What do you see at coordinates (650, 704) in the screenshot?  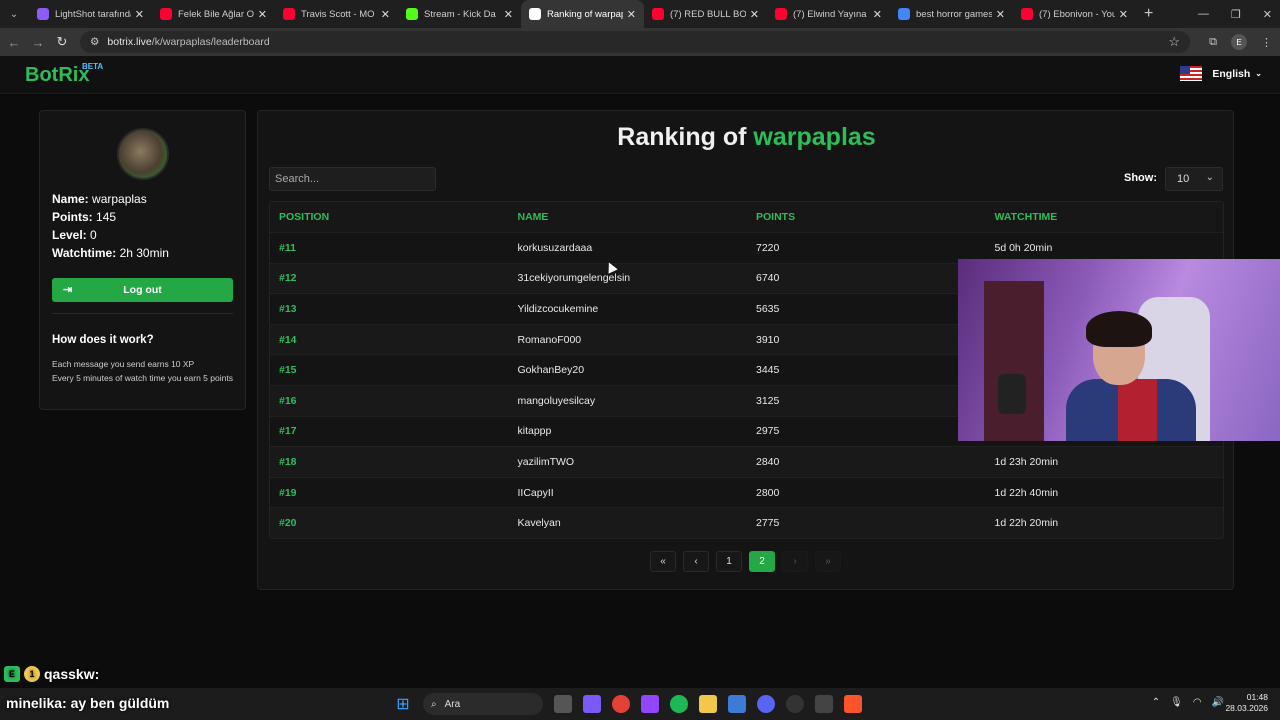 I see `twitch-icon` at bounding box center [650, 704].